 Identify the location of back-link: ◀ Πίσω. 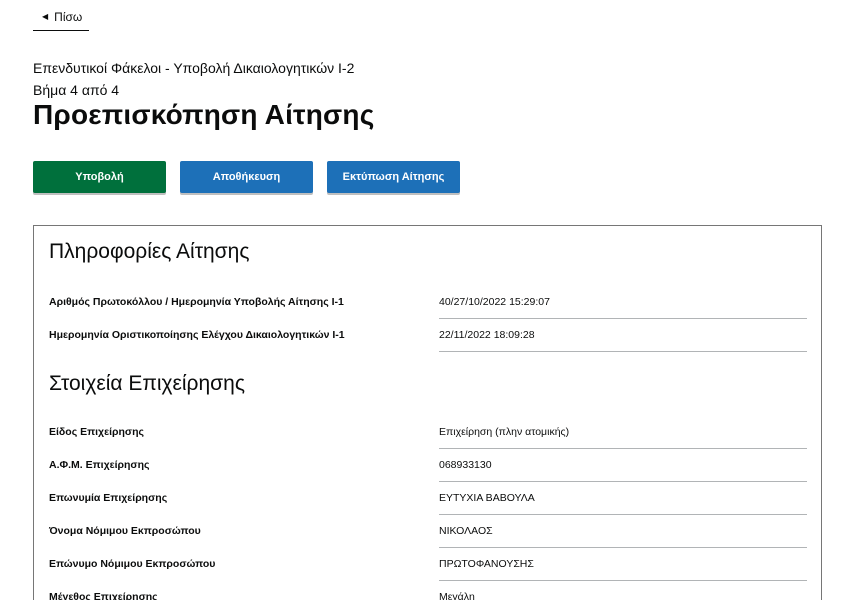
(61, 17).